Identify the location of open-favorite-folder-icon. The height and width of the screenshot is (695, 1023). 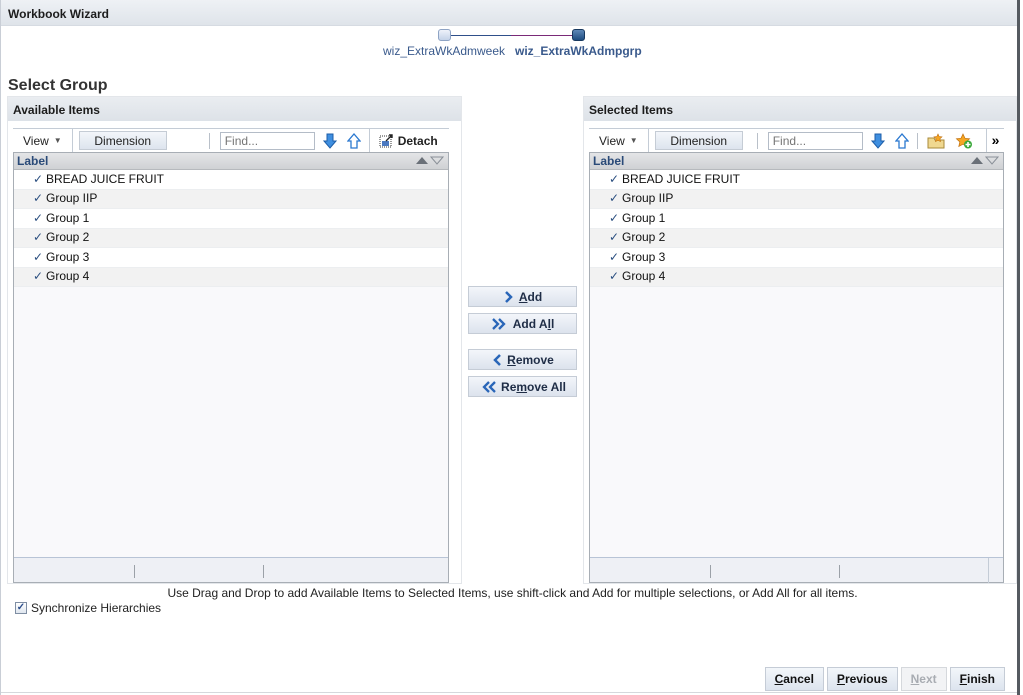
(936, 141).